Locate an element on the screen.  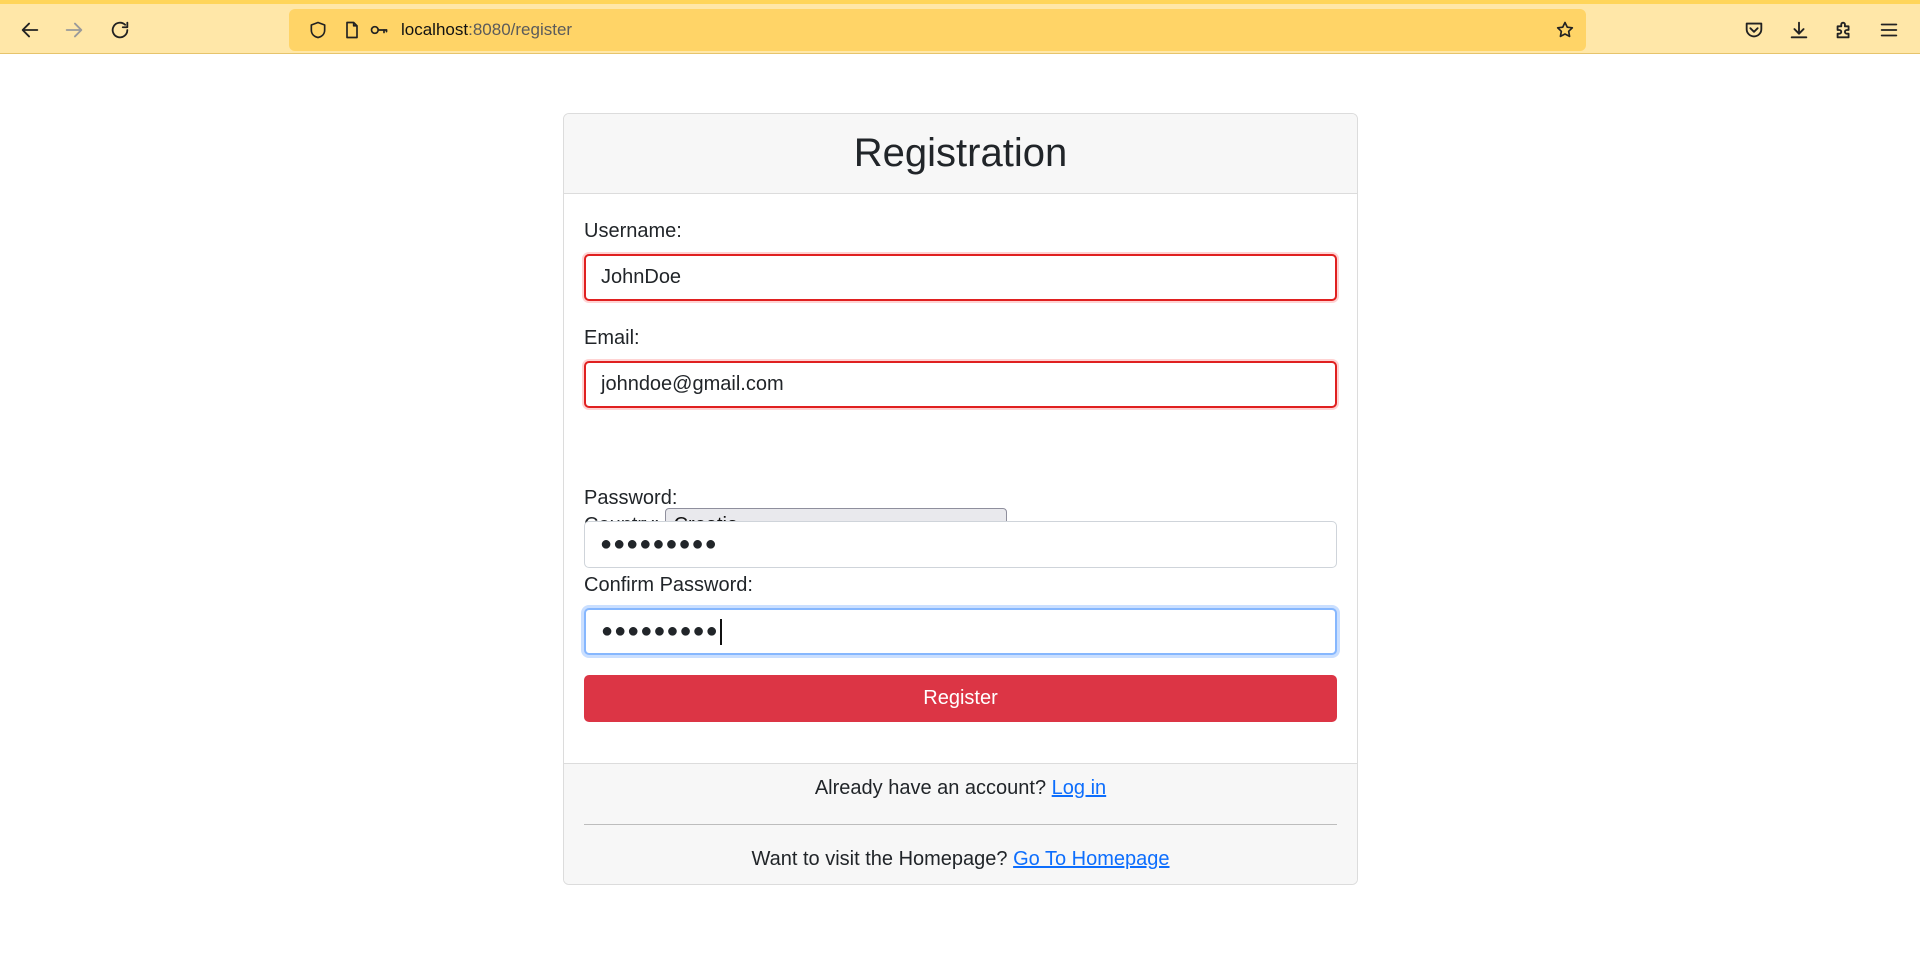
page-title: Registration is located at coordinates (960, 153).